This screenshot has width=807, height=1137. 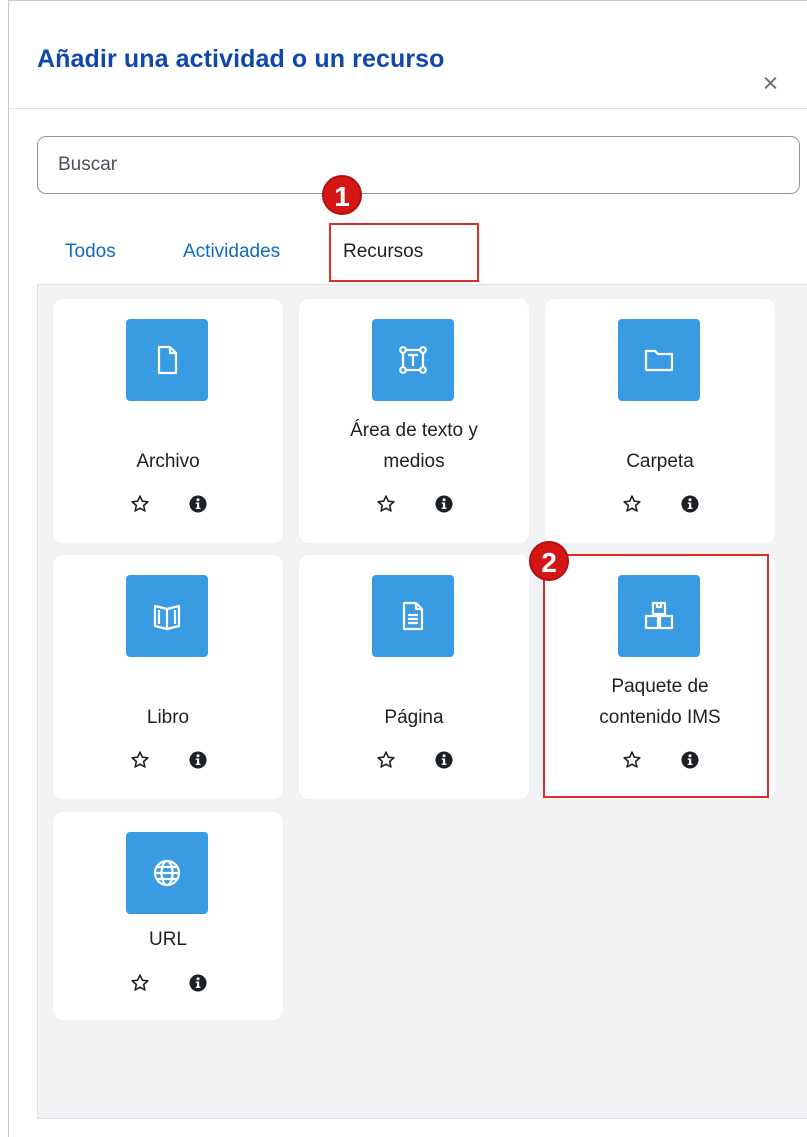 What do you see at coordinates (549, 561) in the screenshot?
I see `callout-badge-2: 2` at bounding box center [549, 561].